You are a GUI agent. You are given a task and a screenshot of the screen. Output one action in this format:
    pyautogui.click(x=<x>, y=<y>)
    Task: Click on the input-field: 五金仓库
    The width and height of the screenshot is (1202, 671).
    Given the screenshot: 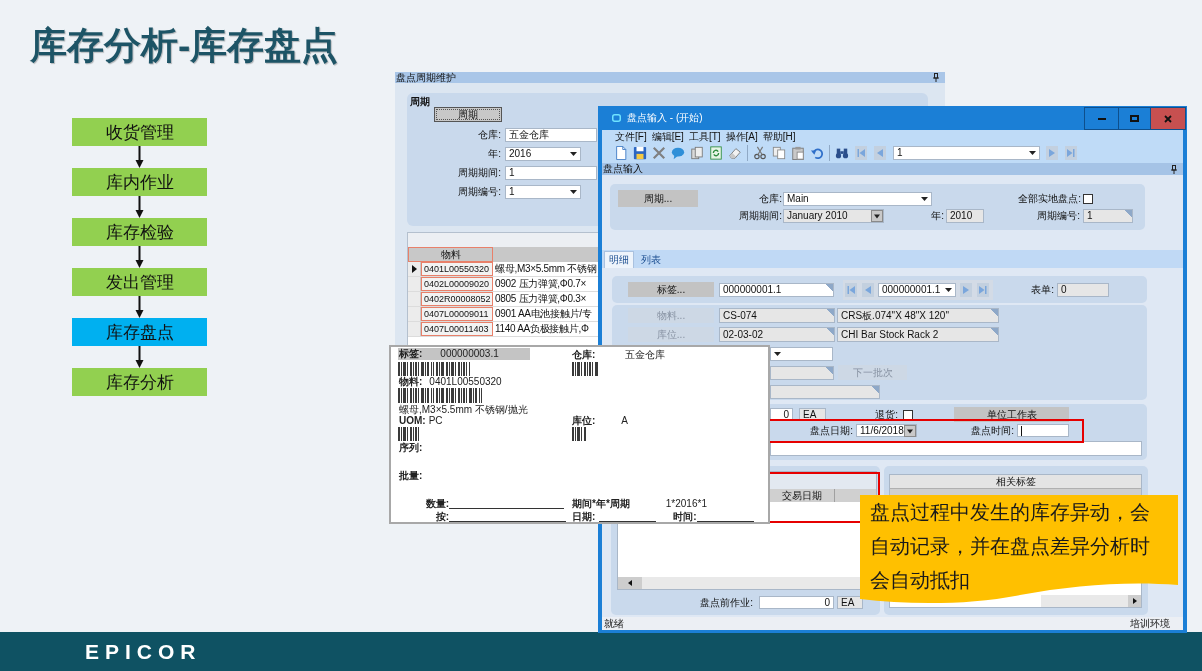 What is the action you would take?
    pyautogui.click(x=551, y=135)
    